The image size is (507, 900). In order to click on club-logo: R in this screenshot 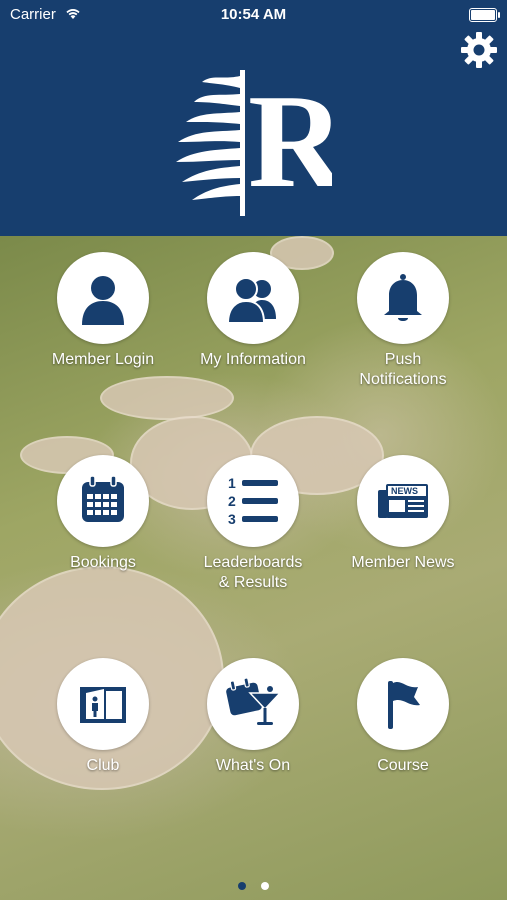, I will do `click(254, 141)`.